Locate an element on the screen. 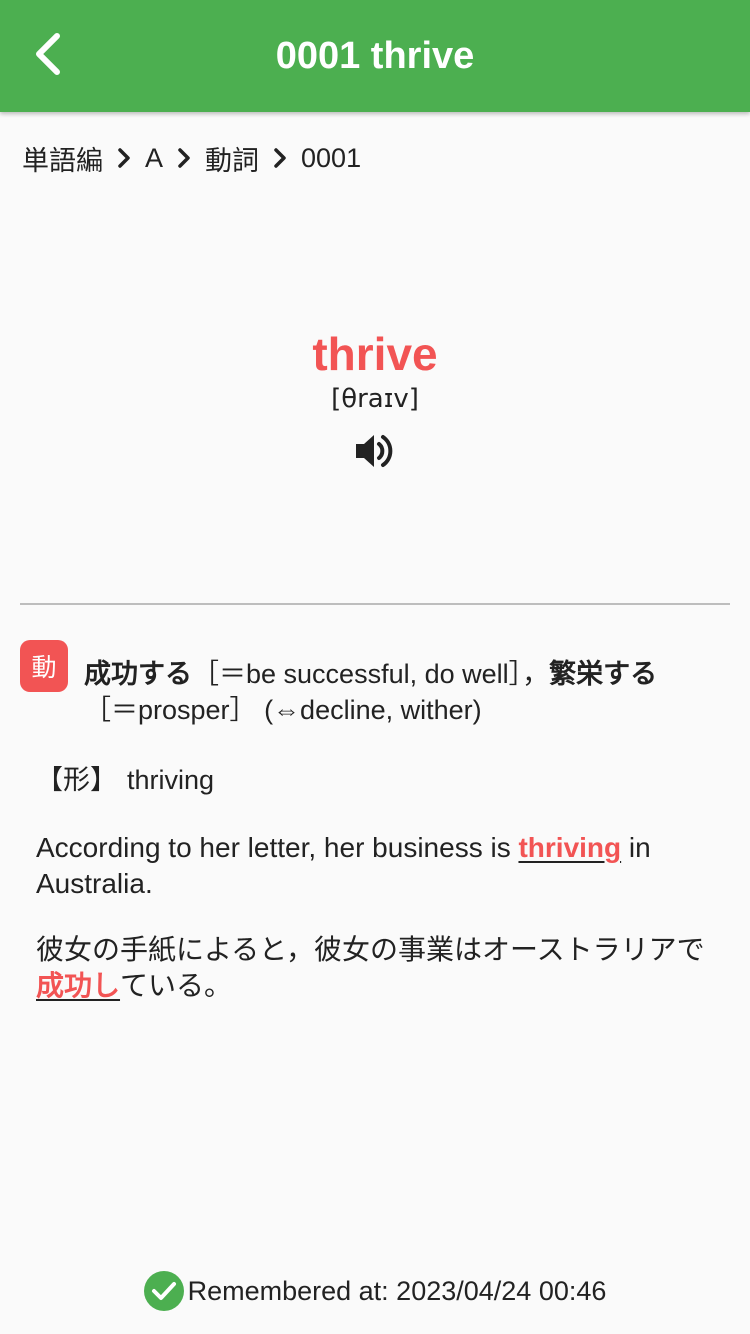 The height and width of the screenshot is (1334, 750). example-text: ている。 is located at coordinates (176, 985).